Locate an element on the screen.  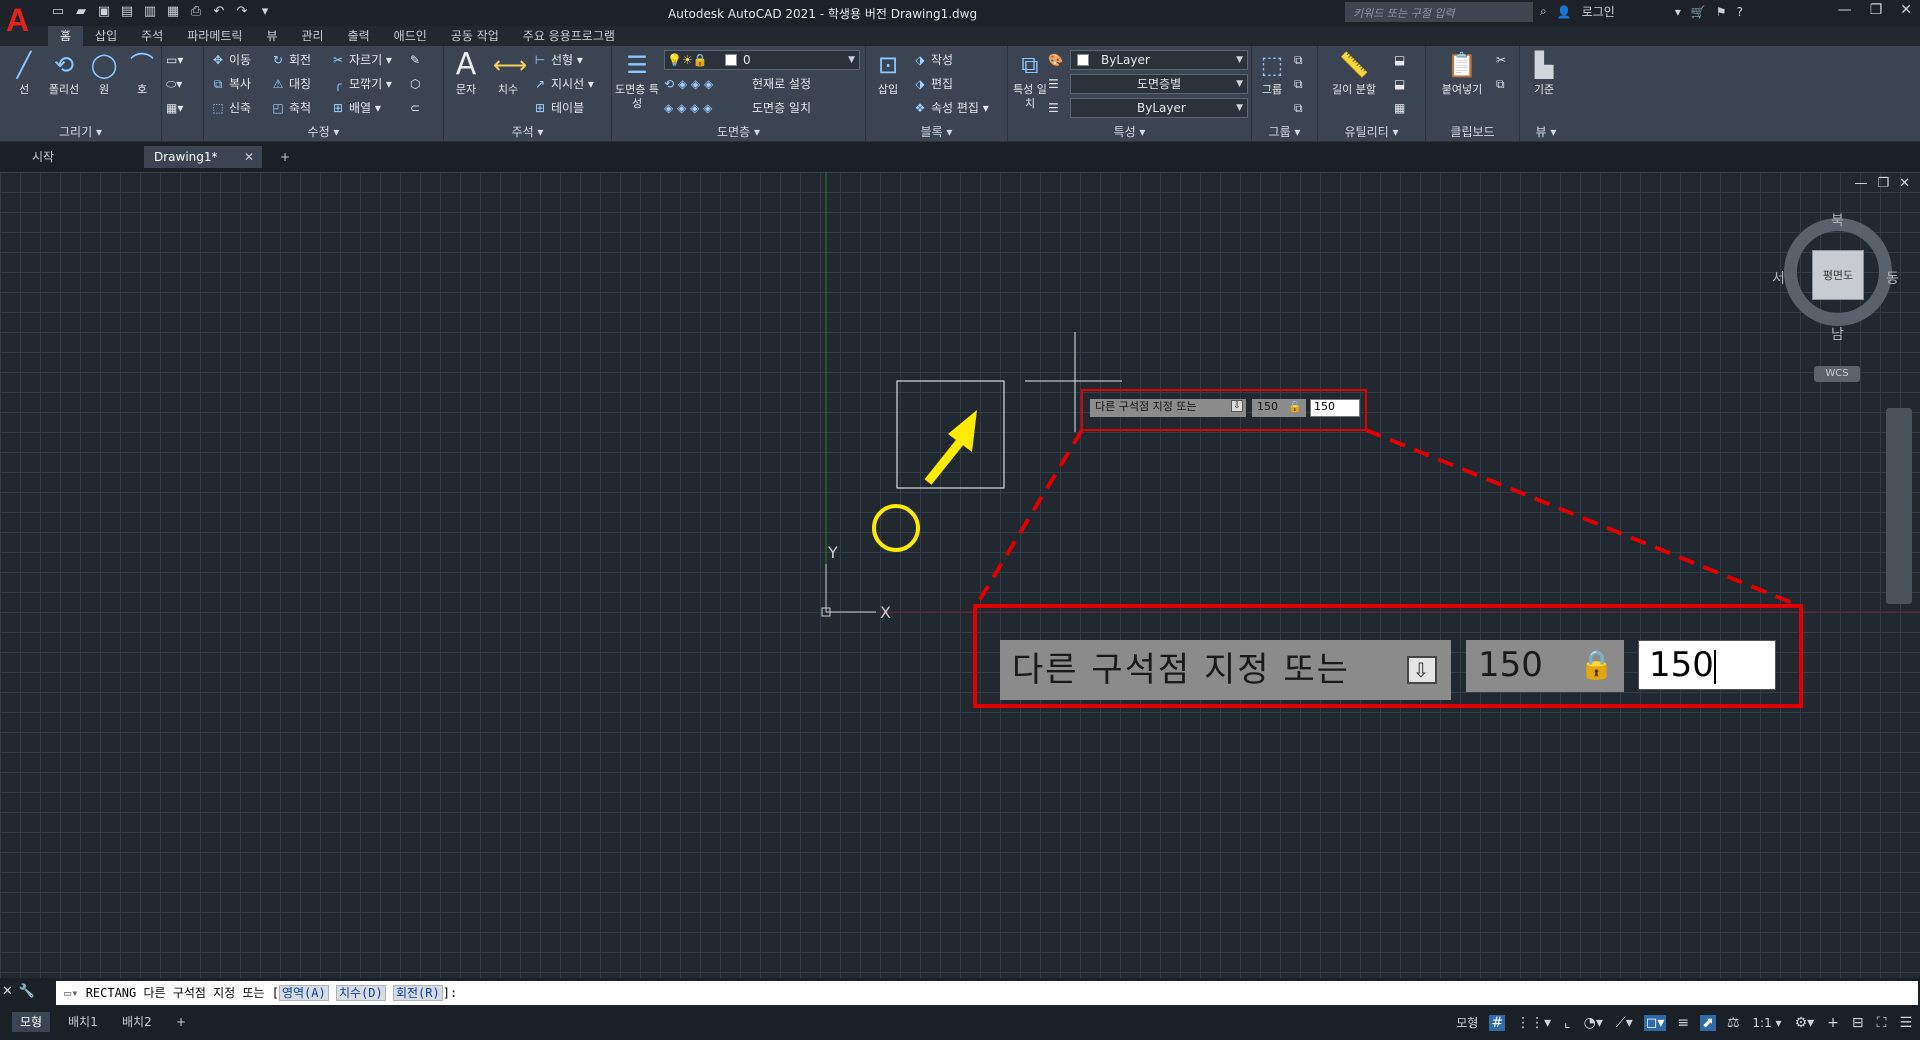
viewport-close-icon: ✕ is located at coordinates (1904, 183).